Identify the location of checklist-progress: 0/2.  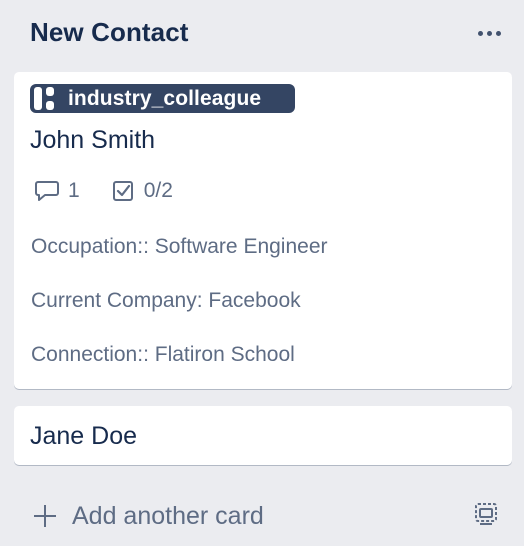
(158, 190).